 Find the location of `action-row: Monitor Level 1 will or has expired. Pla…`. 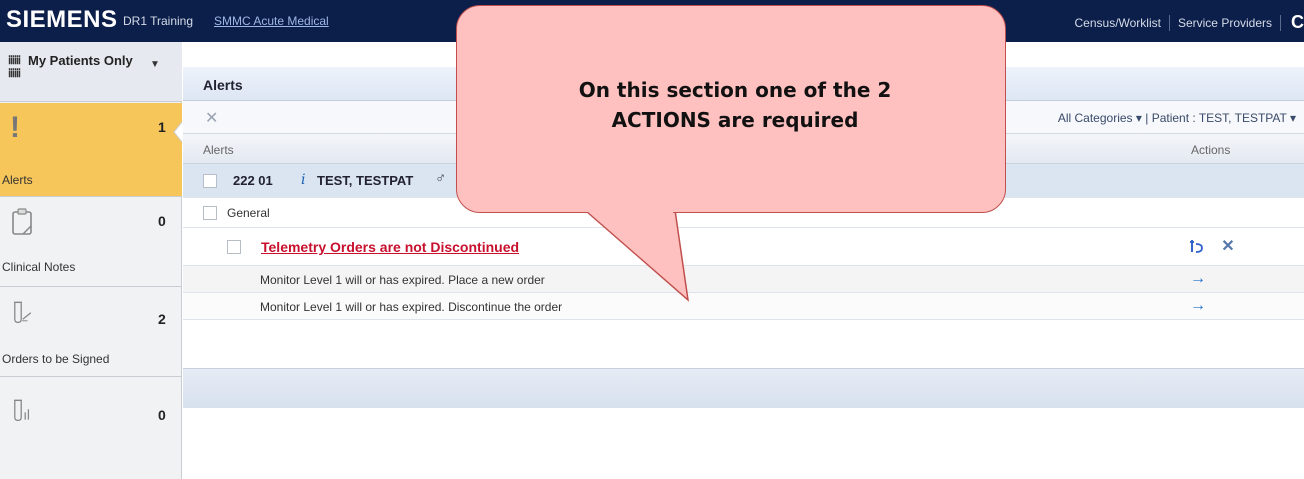

action-row: Monitor Level 1 will or has expired. Pla… is located at coordinates (743, 279).